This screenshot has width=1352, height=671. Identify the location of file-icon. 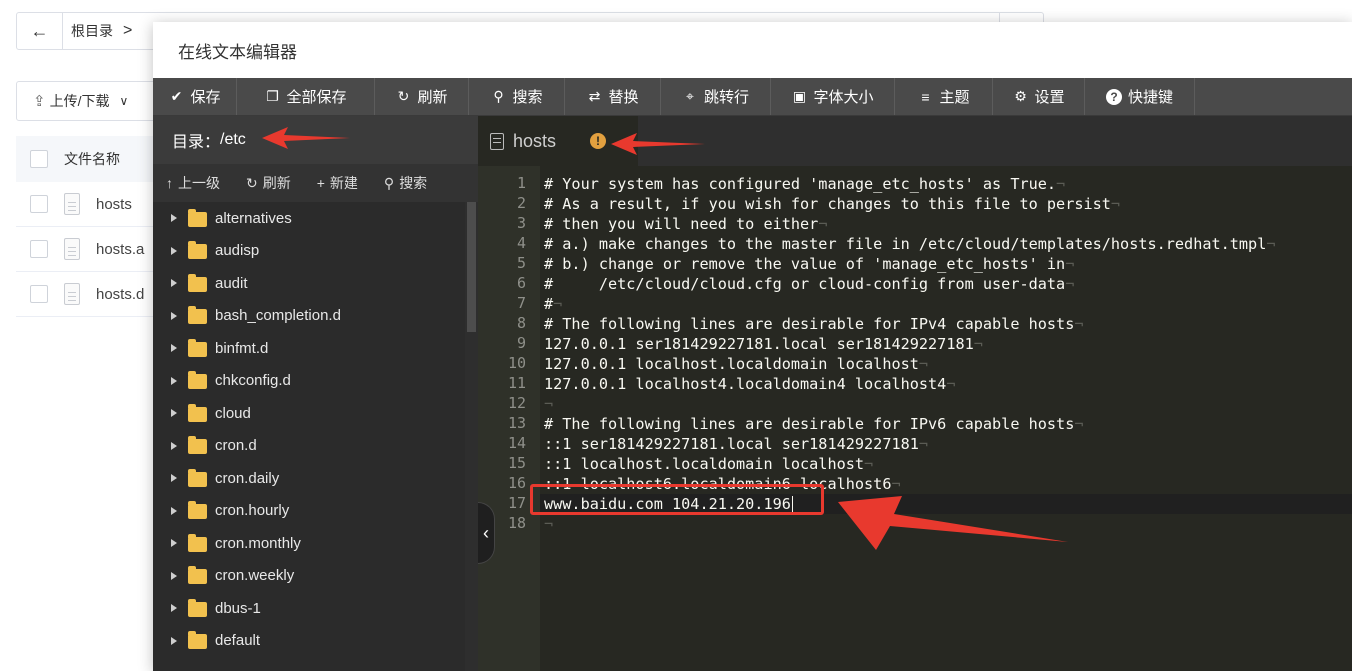
(72, 249).